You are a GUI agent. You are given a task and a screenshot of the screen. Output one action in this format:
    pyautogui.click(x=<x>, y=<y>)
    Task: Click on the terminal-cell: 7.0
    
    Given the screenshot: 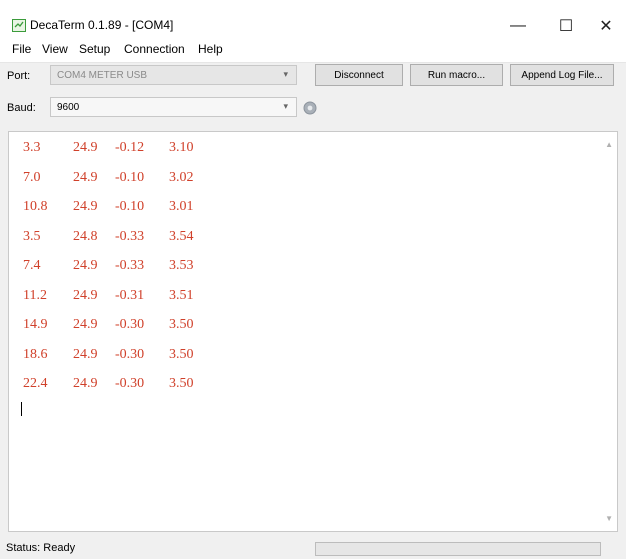 What is the action you would take?
    pyautogui.click(x=32, y=177)
    